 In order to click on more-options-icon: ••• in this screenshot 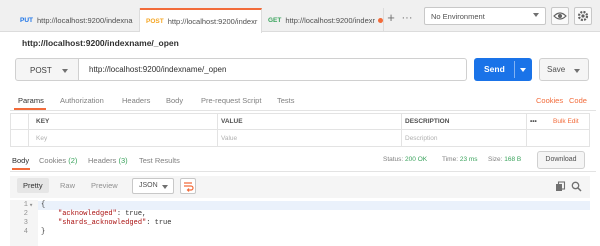, I will do `click(533, 121)`.